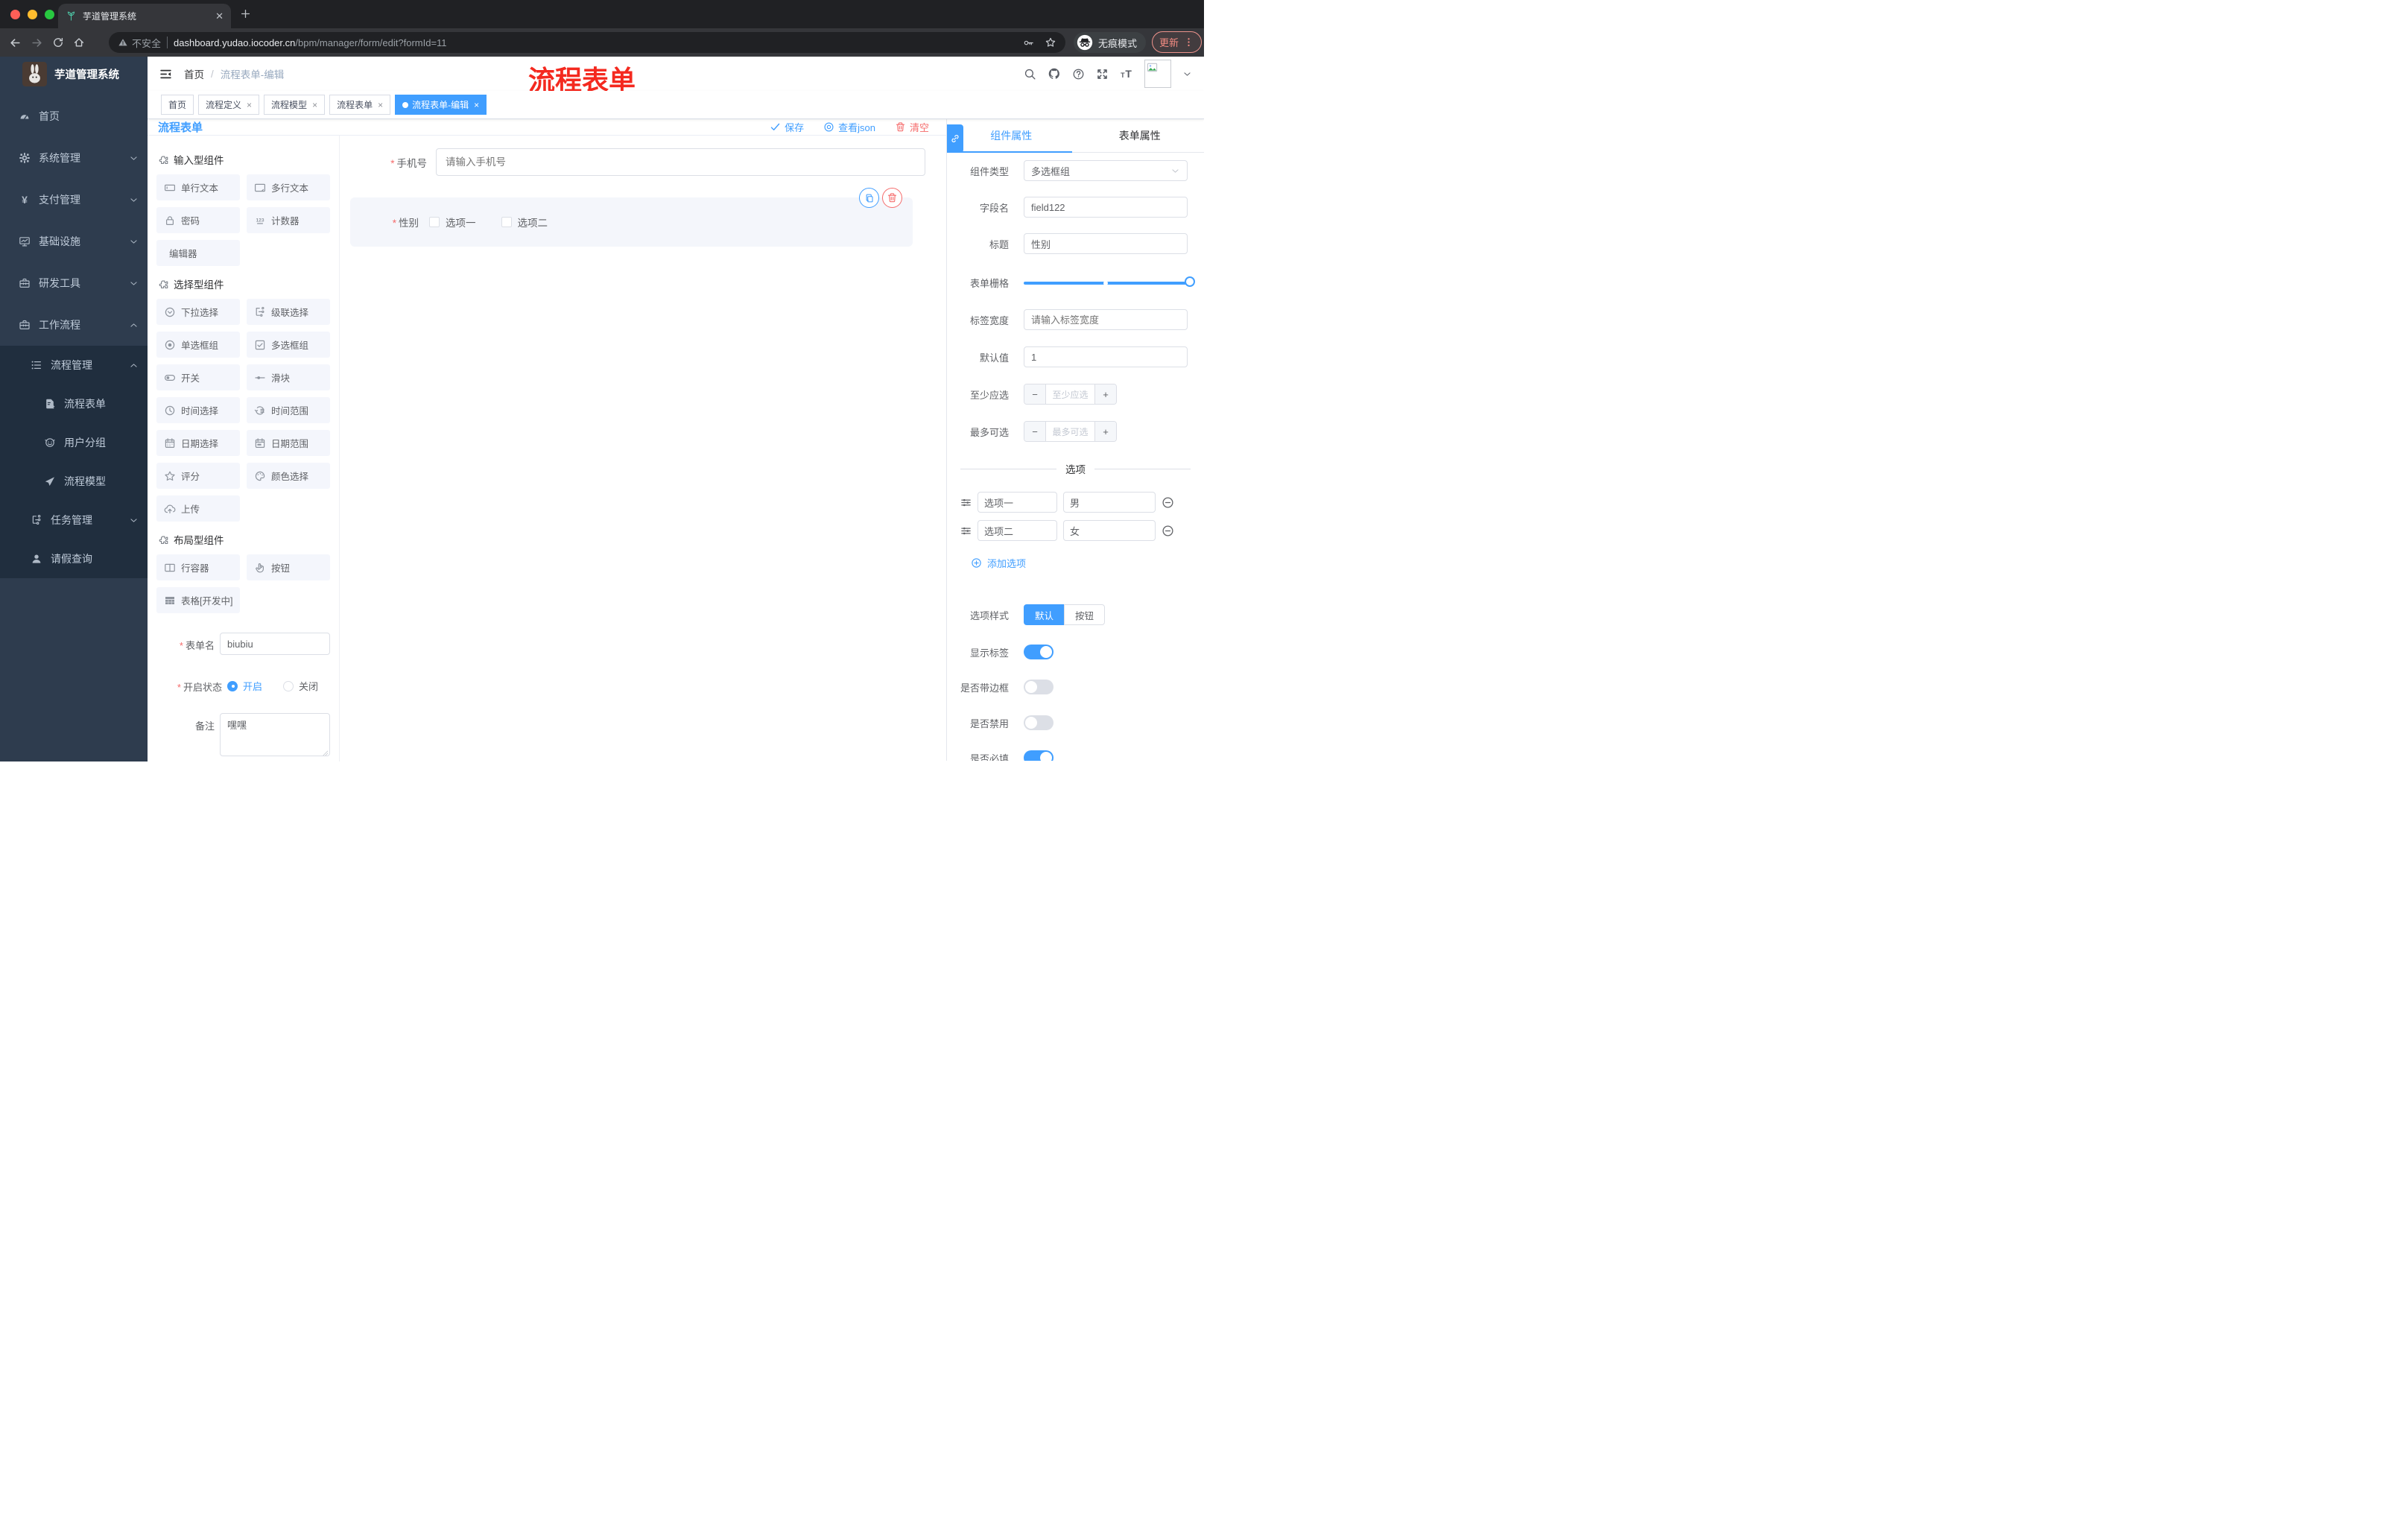 This screenshot has height=1523, width=2408. Describe the element at coordinates (244, 686) in the screenshot. I see `status-radio-on: 开启` at that location.